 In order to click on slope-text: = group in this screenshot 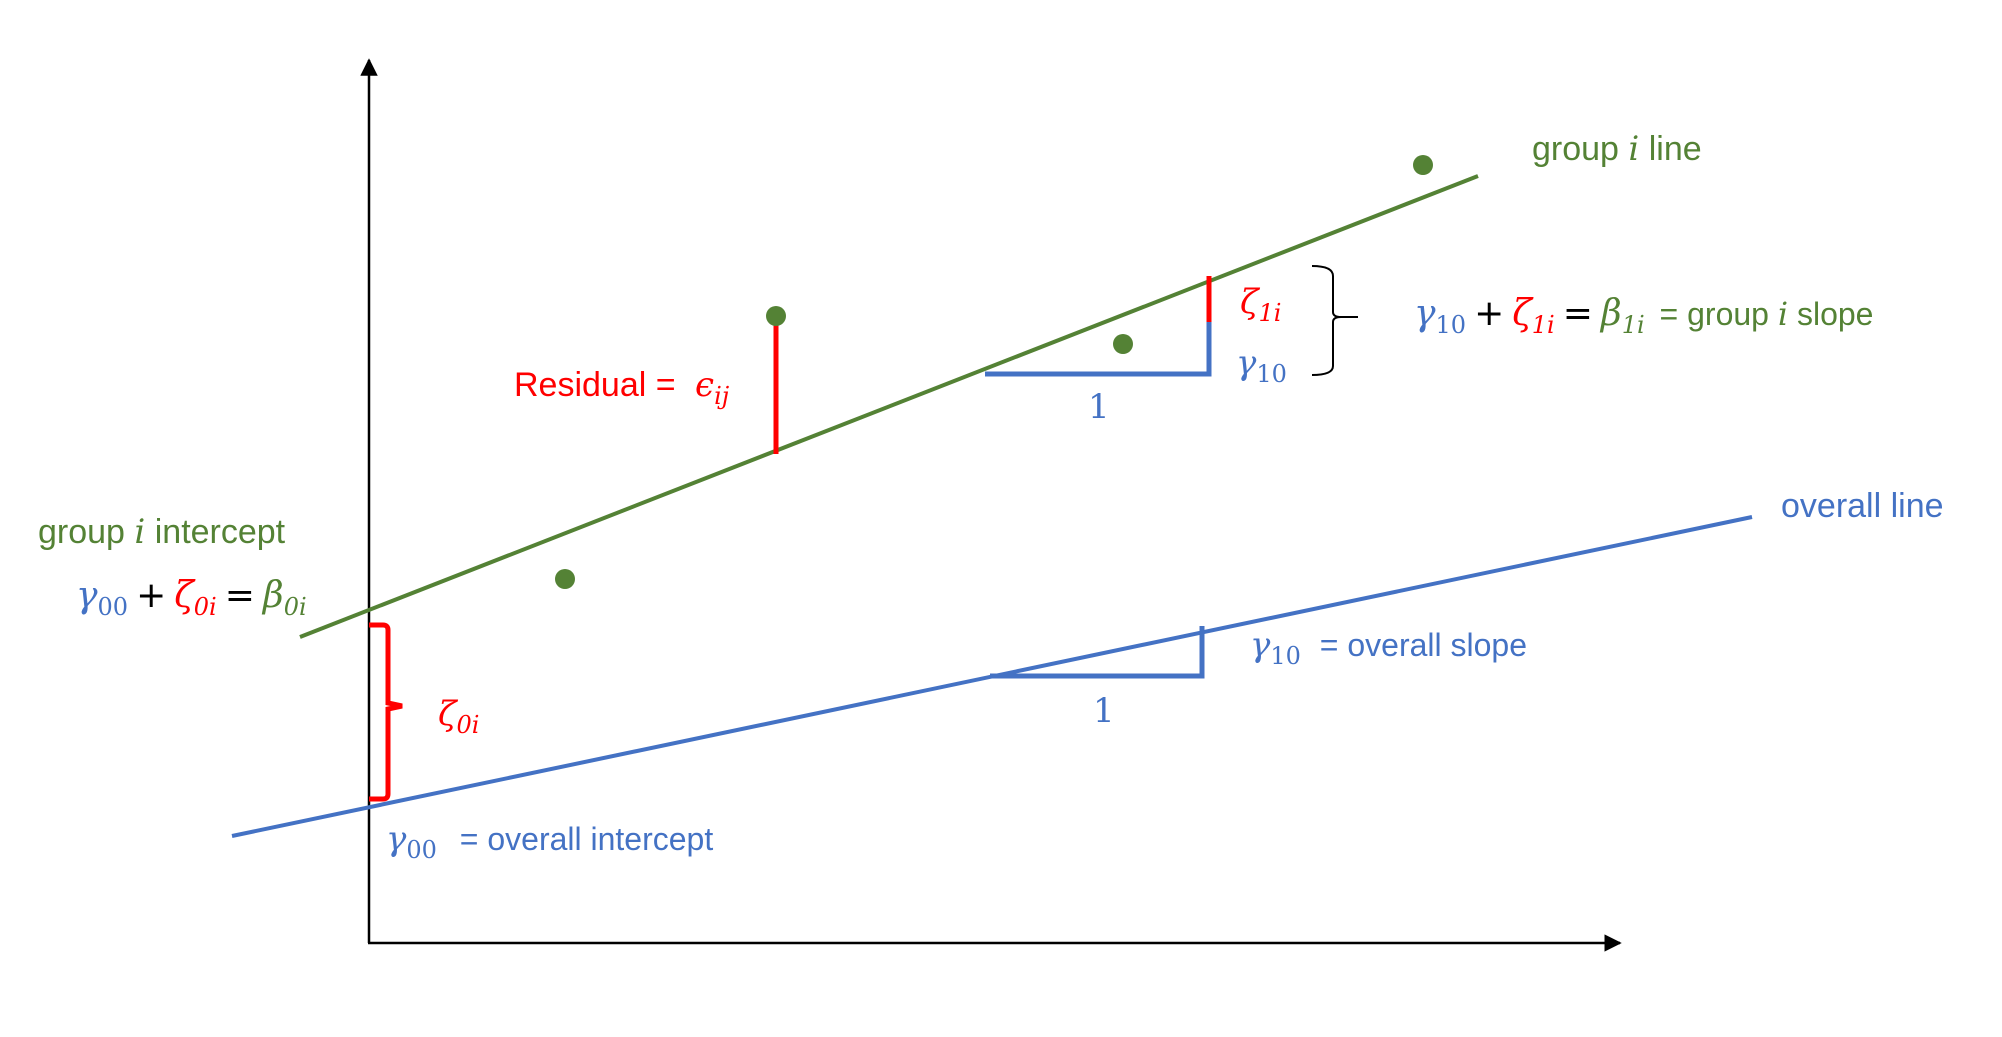, I will do `click(1714, 314)`.